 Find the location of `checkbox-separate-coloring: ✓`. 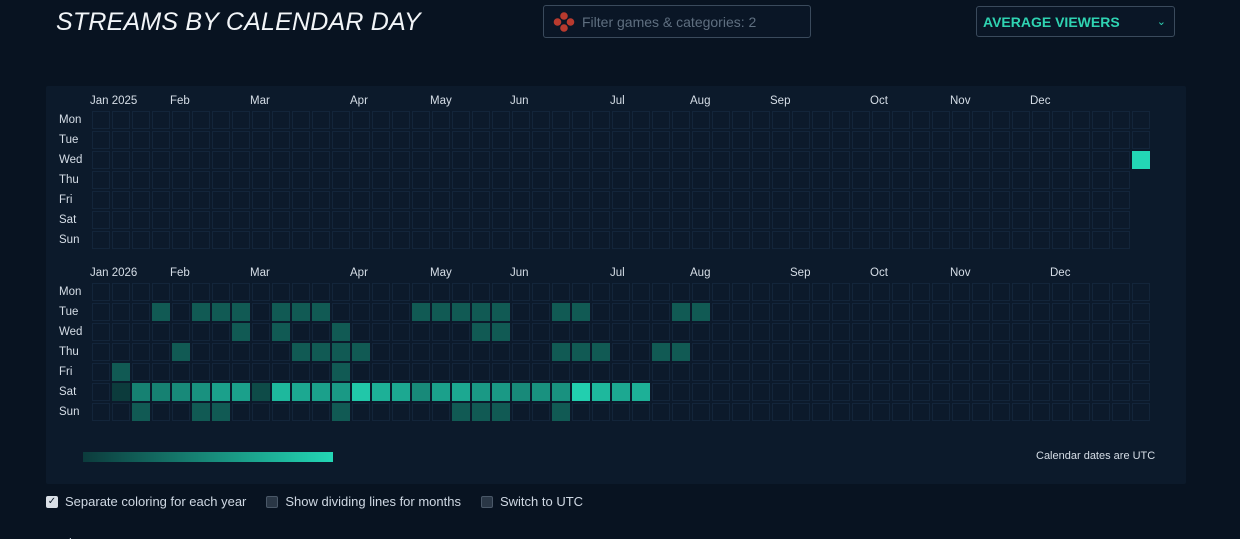

checkbox-separate-coloring: ✓ is located at coordinates (52, 501).